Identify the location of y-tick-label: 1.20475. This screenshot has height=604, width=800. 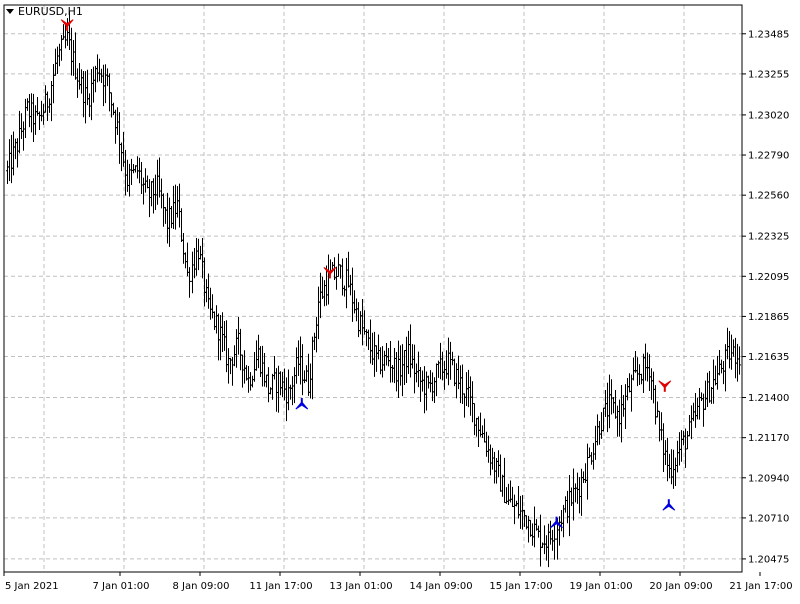
(768, 559).